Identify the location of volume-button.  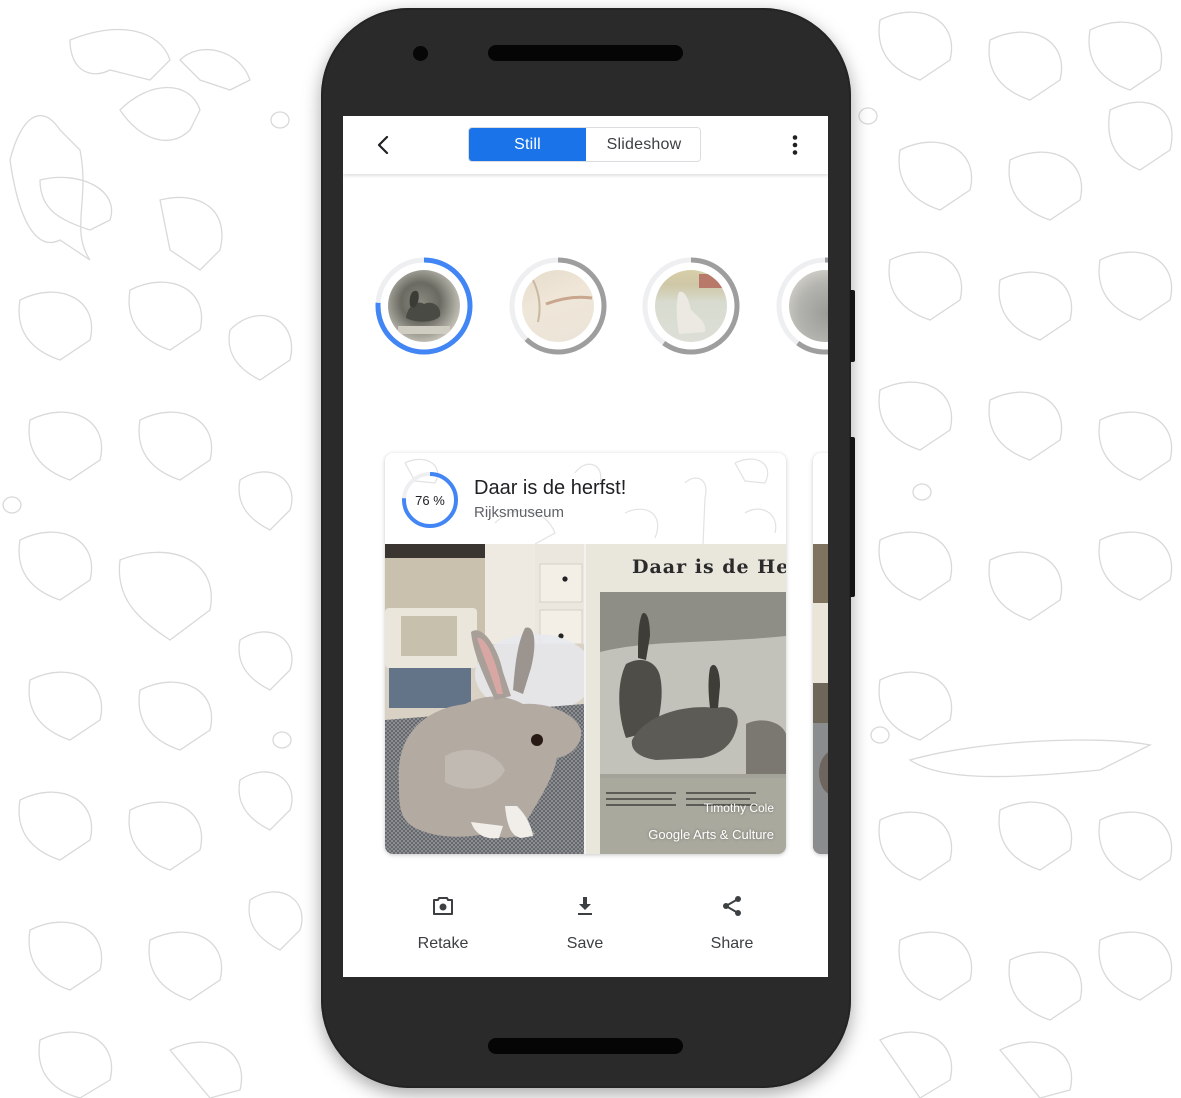
(852, 517).